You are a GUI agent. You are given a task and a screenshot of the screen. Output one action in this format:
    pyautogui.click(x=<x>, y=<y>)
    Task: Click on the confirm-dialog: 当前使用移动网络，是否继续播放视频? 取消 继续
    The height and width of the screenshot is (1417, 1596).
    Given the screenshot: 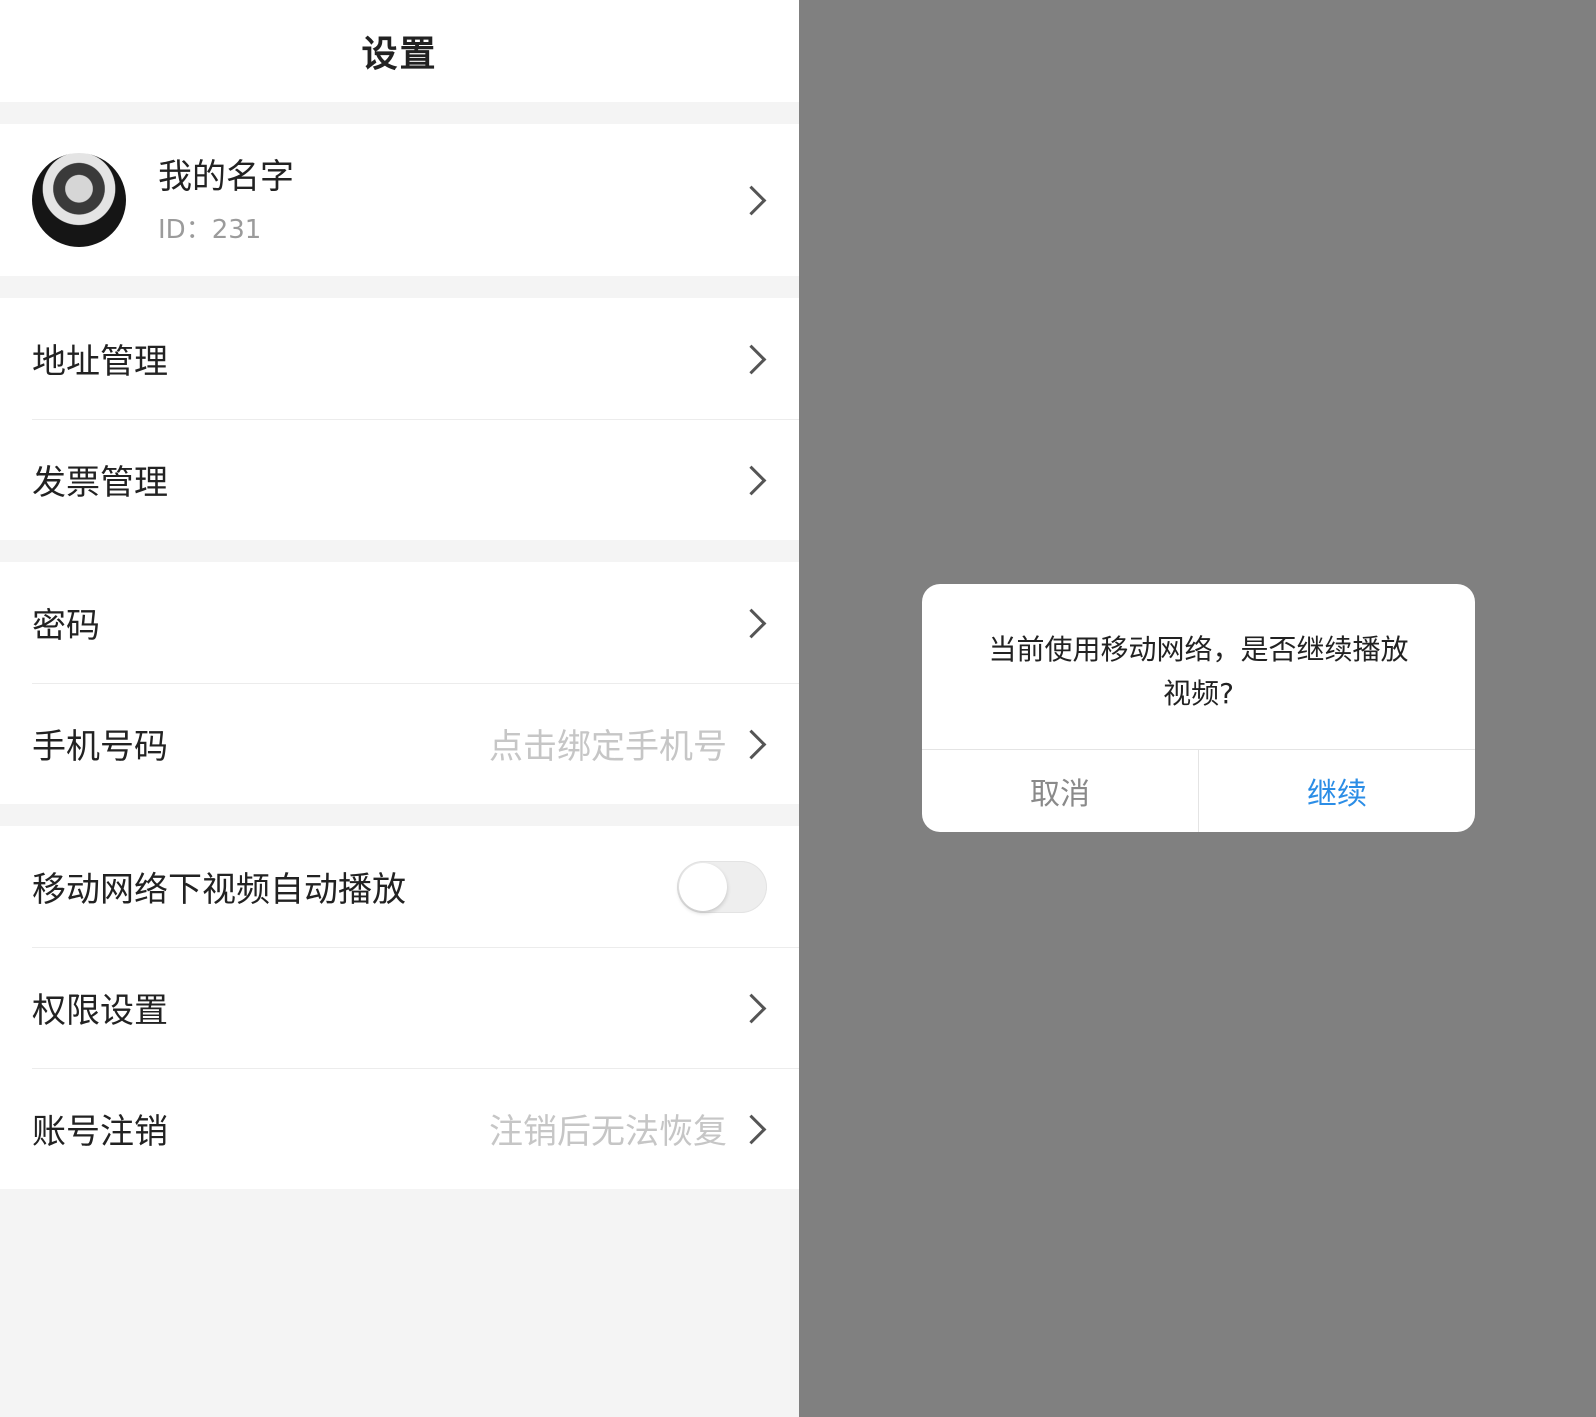 What is the action you would take?
    pyautogui.click(x=1198, y=708)
    